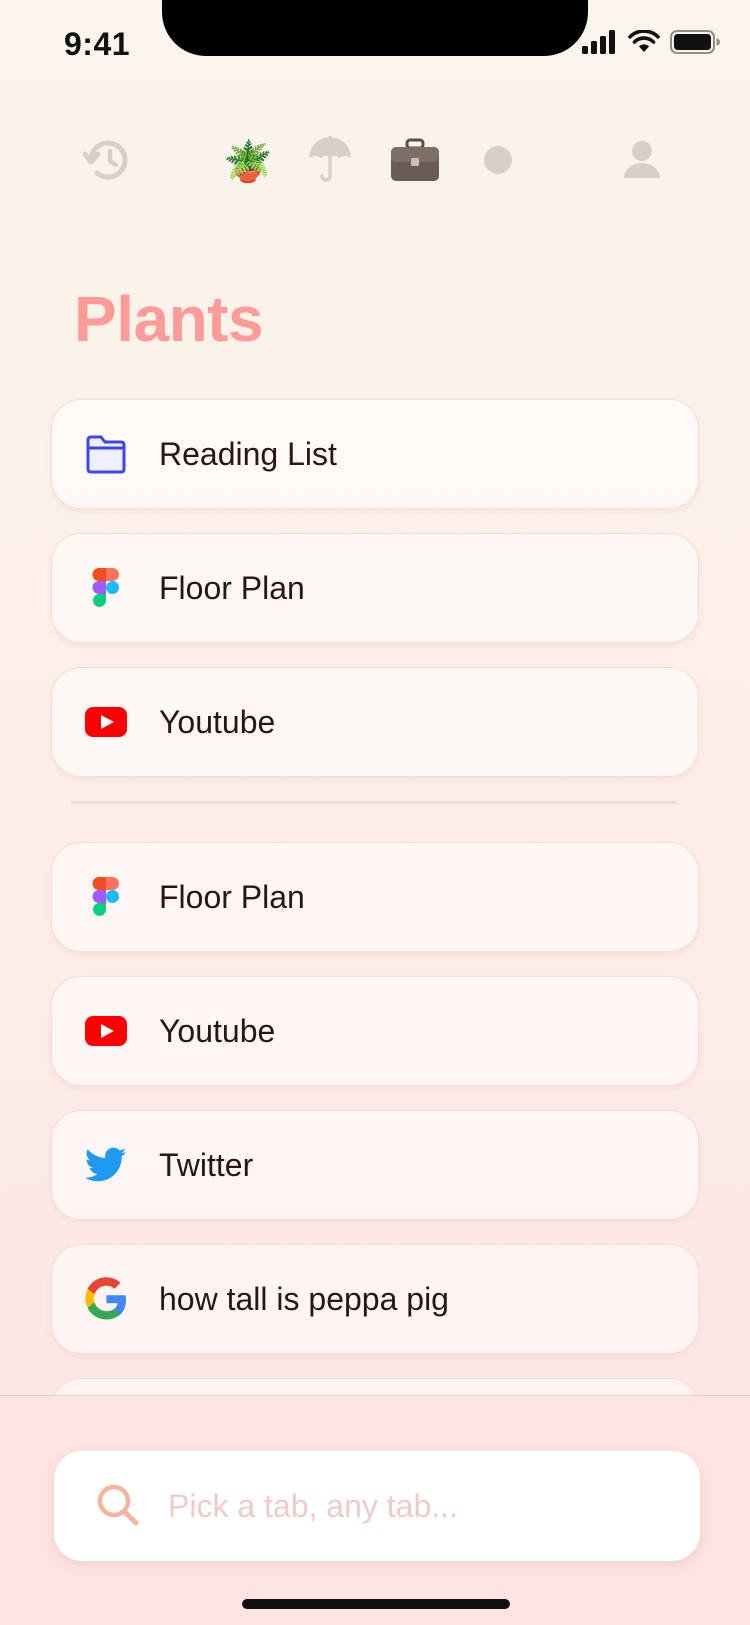 This screenshot has height=1625, width=750. I want to click on space-plants: 🪴, so click(248, 162).